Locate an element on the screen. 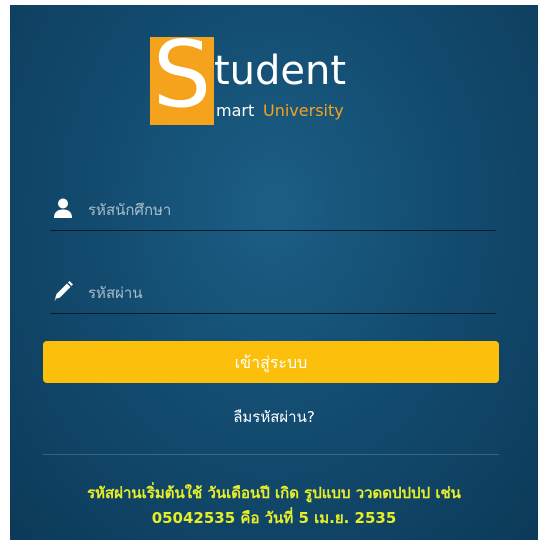 The height and width of the screenshot is (542, 550). user-icon is located at coordinates (63, 208).